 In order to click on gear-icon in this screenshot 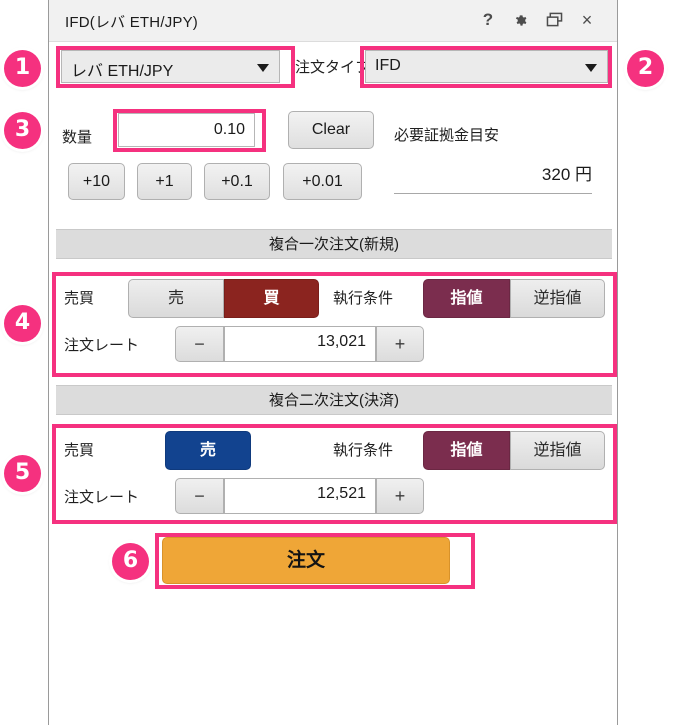, I will do `click(521, 20)`.